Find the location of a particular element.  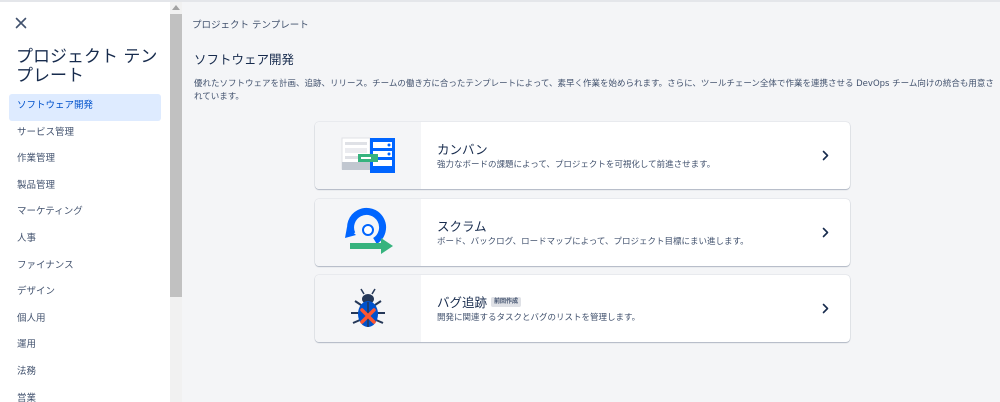

sidebar-item-work-management: 作業管理 is located at coordinates (85, 160).